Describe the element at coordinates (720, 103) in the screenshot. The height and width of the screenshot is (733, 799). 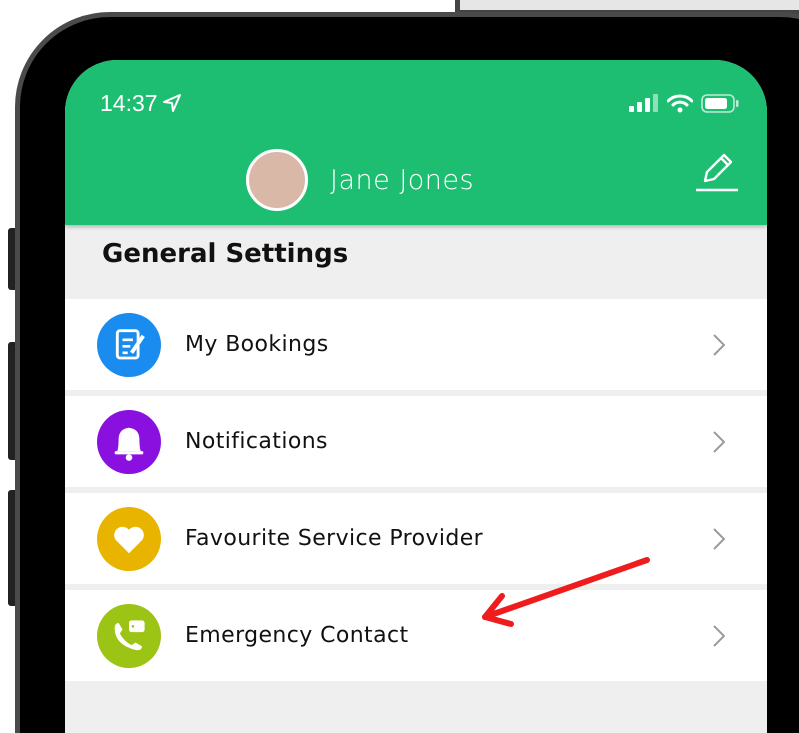
I see `battery-icon` at that location.